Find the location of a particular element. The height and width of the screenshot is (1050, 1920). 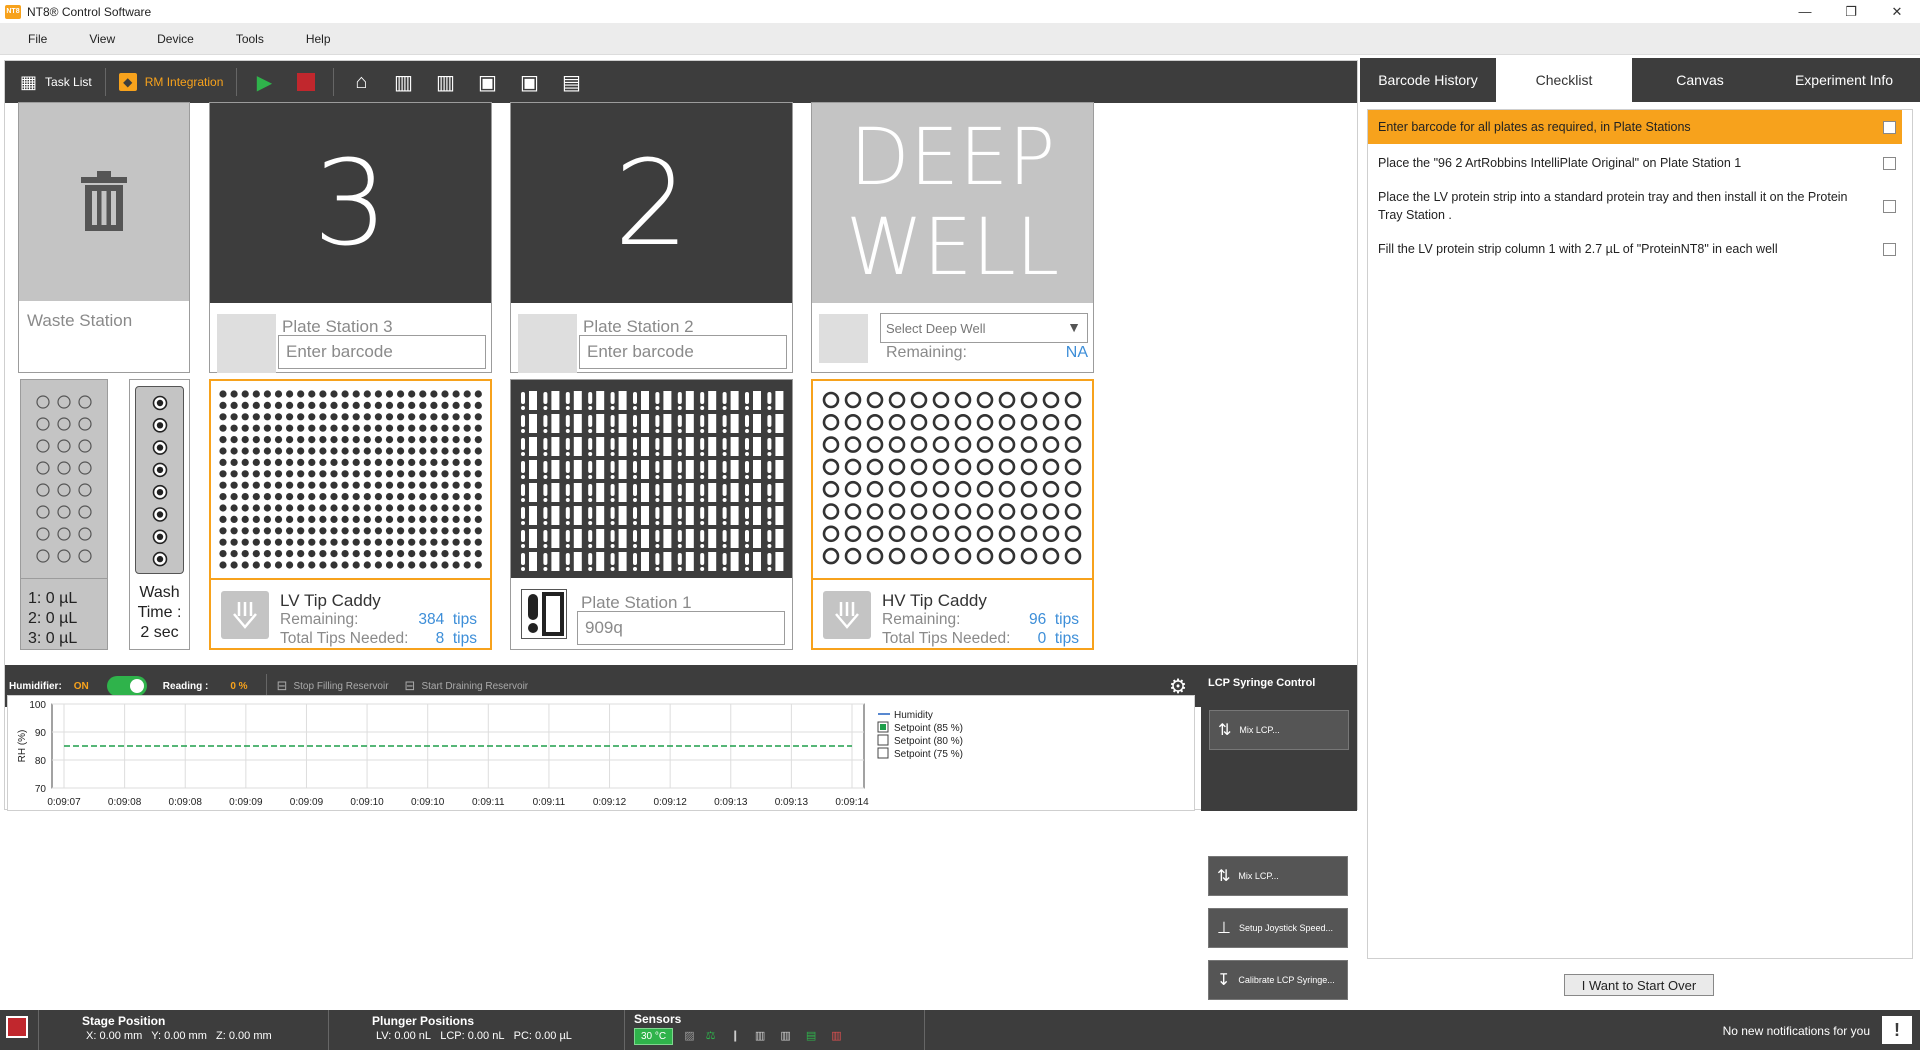

plate-station-1: Plate Station 1 909q is located at coordinates (651, 514).